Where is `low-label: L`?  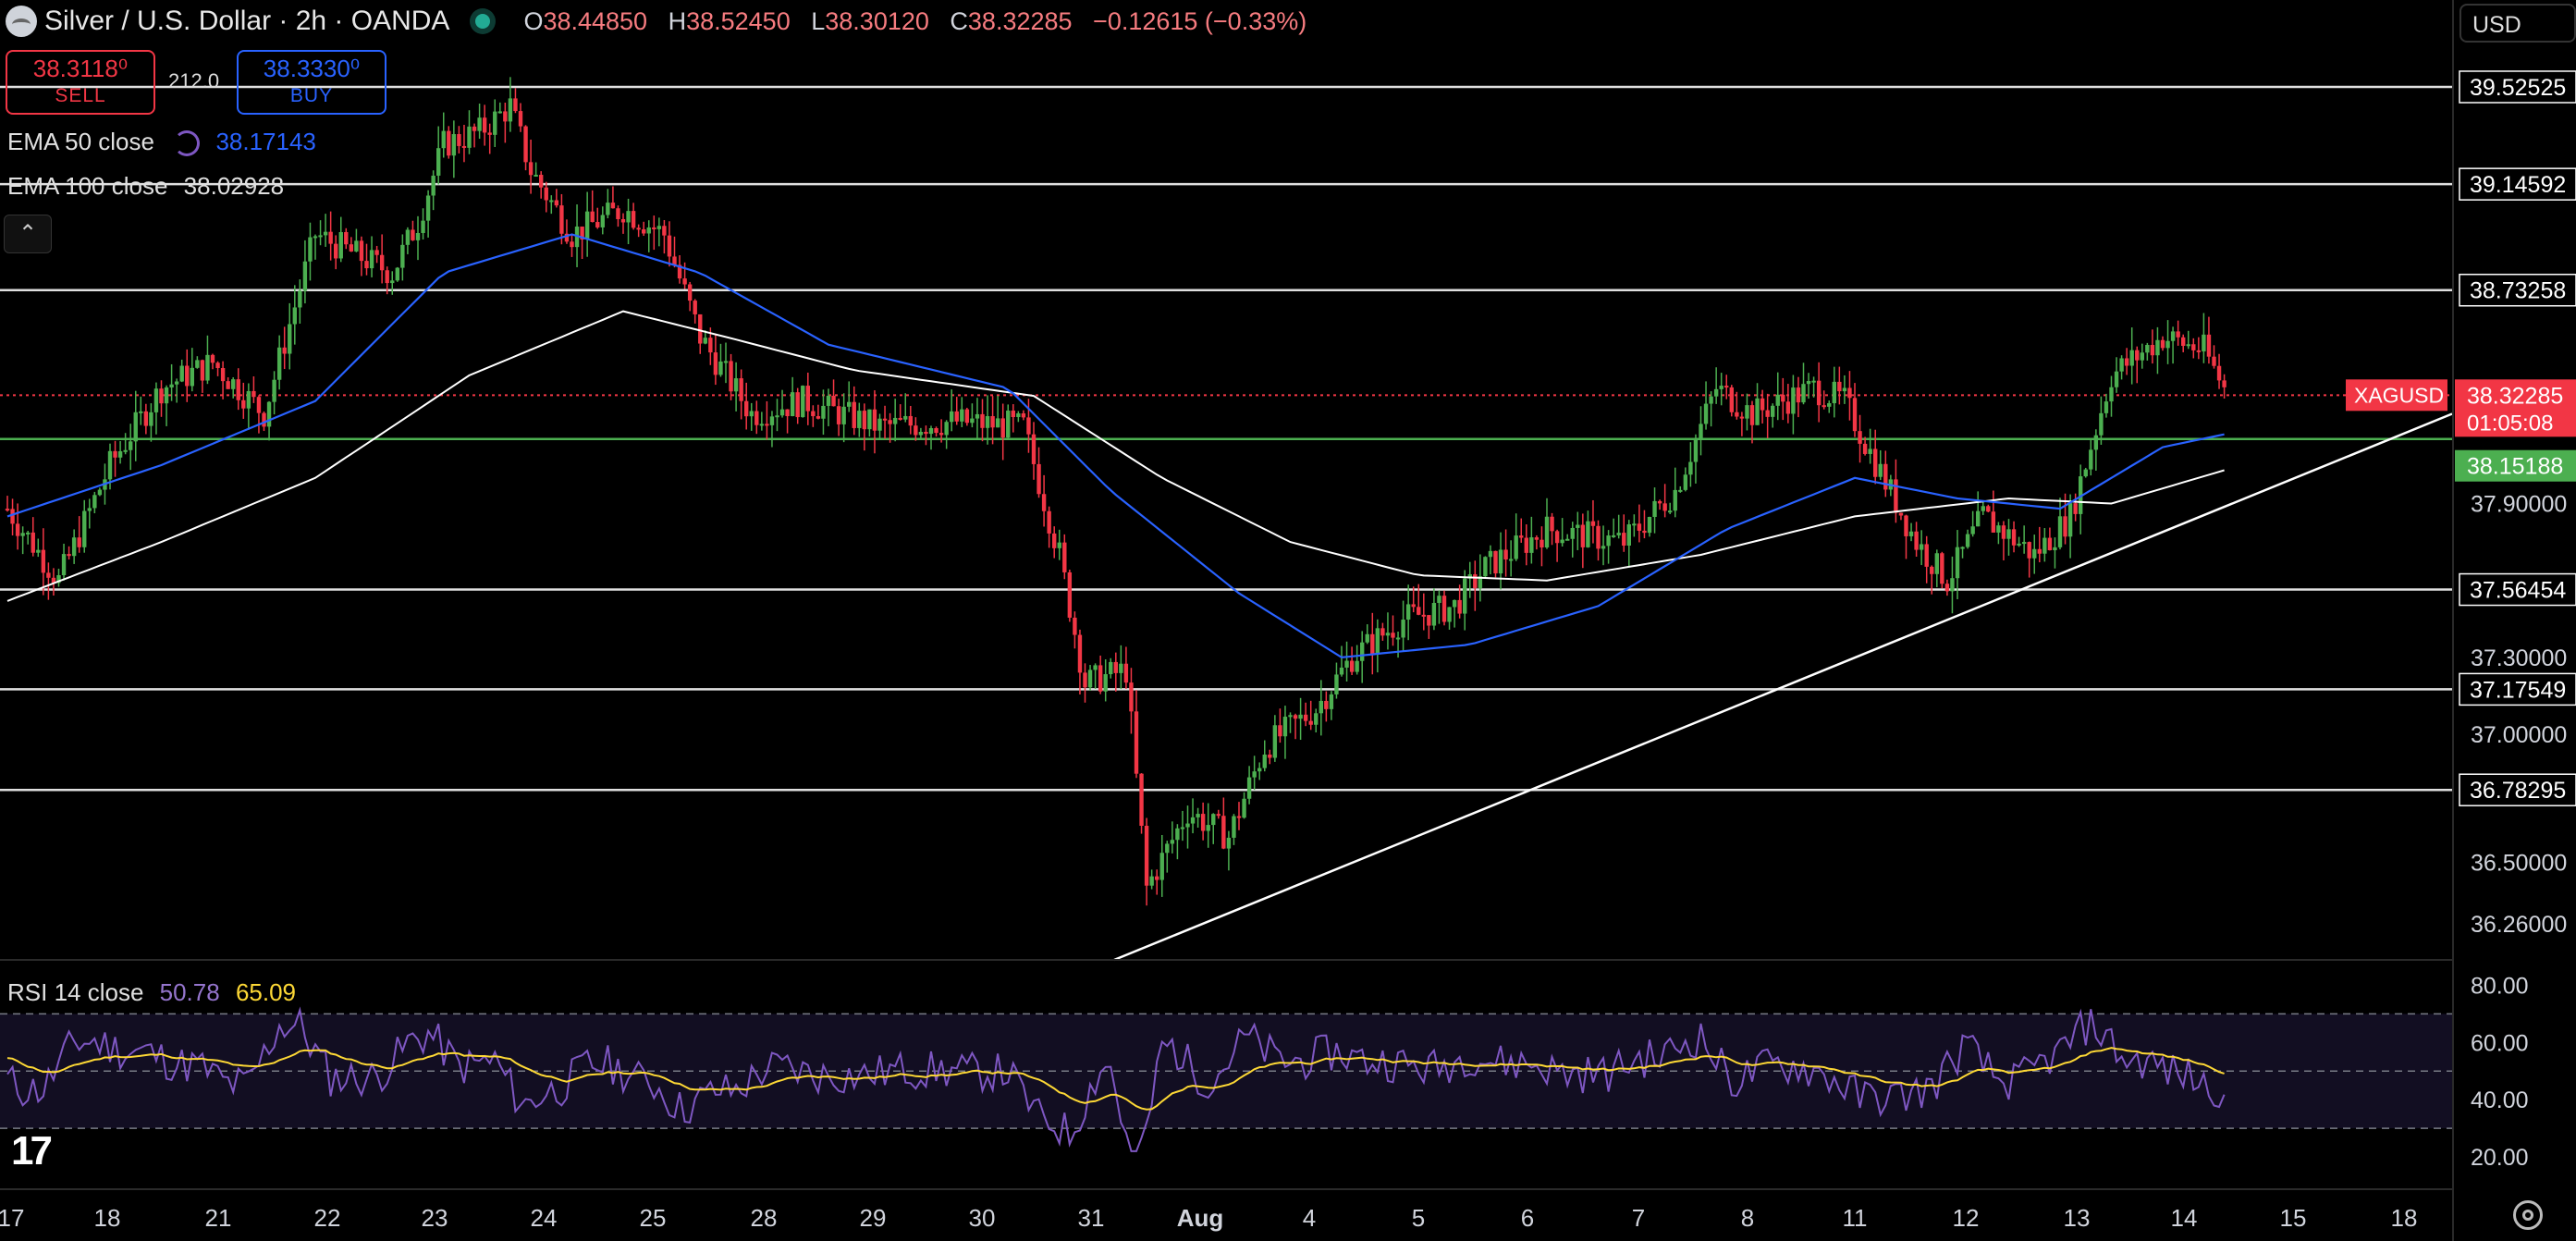 low-label: L is located at coordinates (818, 21).